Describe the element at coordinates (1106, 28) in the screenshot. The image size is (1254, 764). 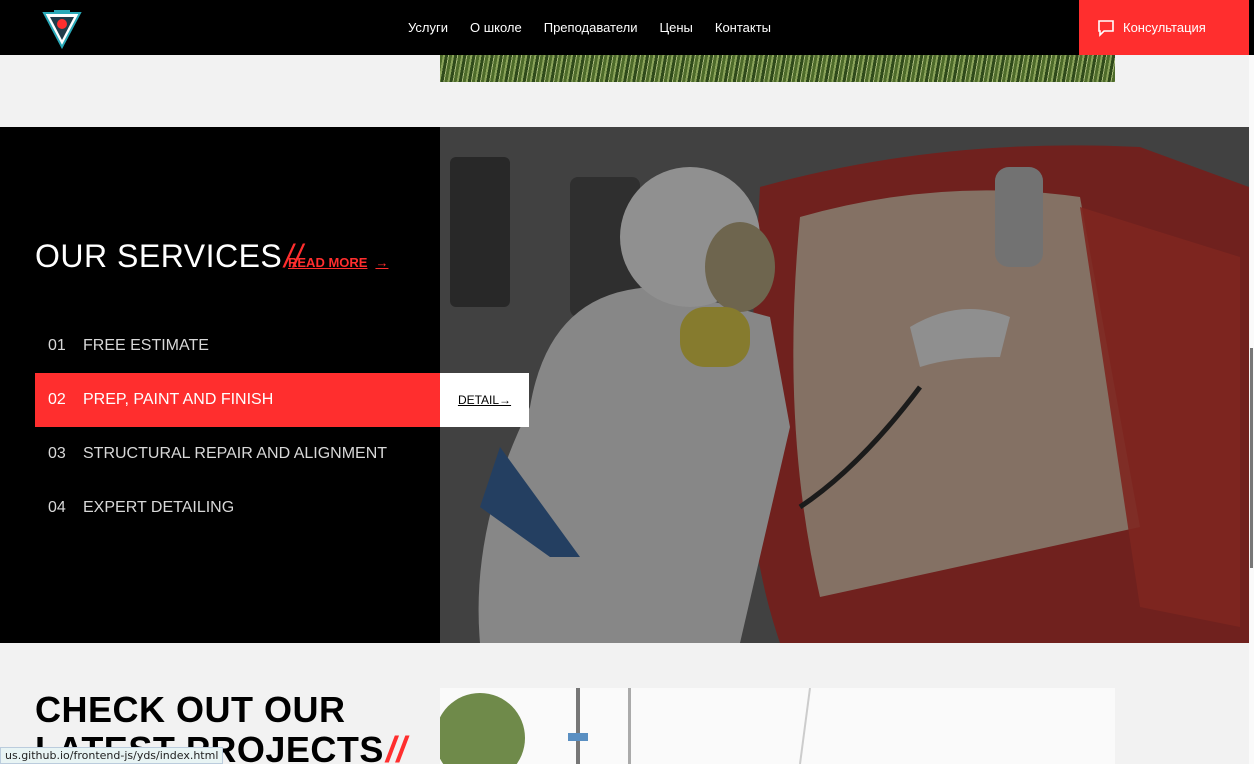
I see `chat-icon` at that location.